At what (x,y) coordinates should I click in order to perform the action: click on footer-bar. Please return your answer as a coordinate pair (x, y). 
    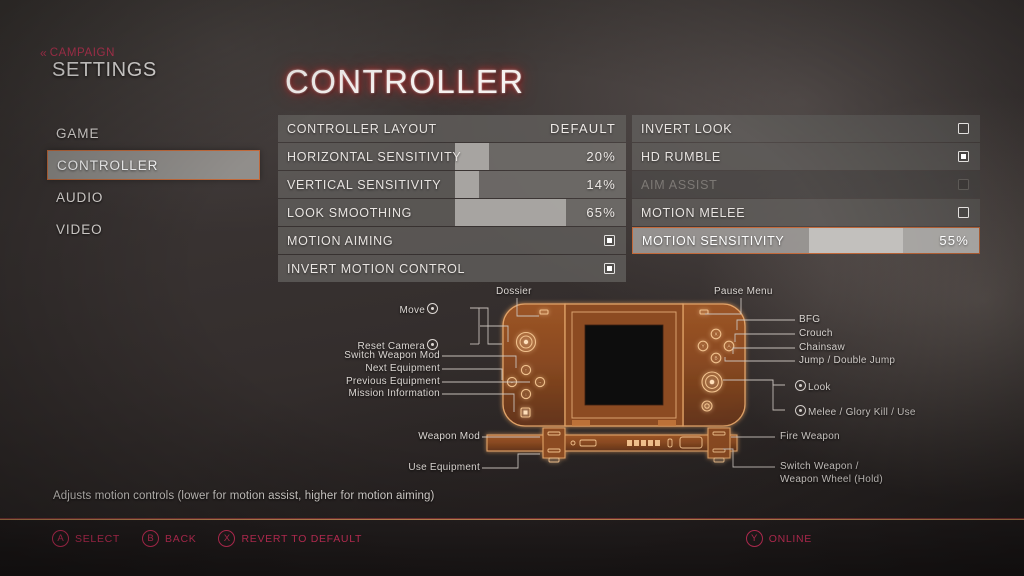
    Looking at the image, I should click on (512, 547).